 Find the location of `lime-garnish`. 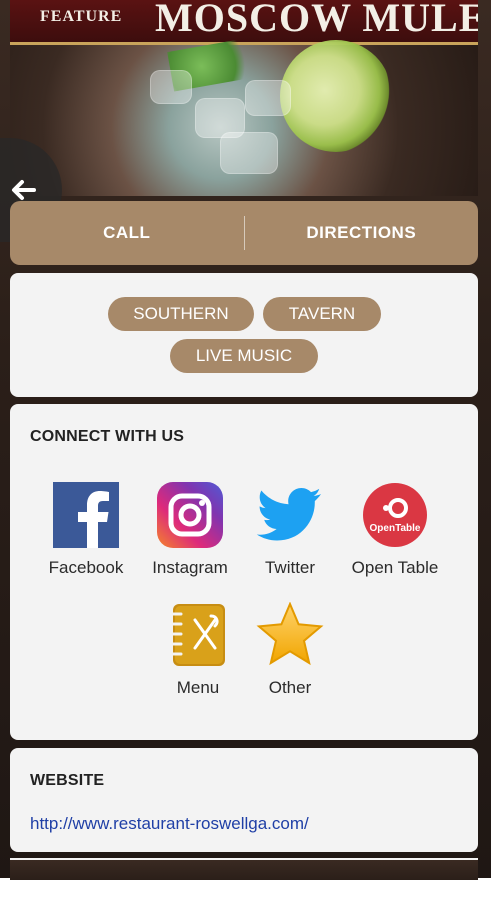

lime-garnish is located at coordinates (336, 96).